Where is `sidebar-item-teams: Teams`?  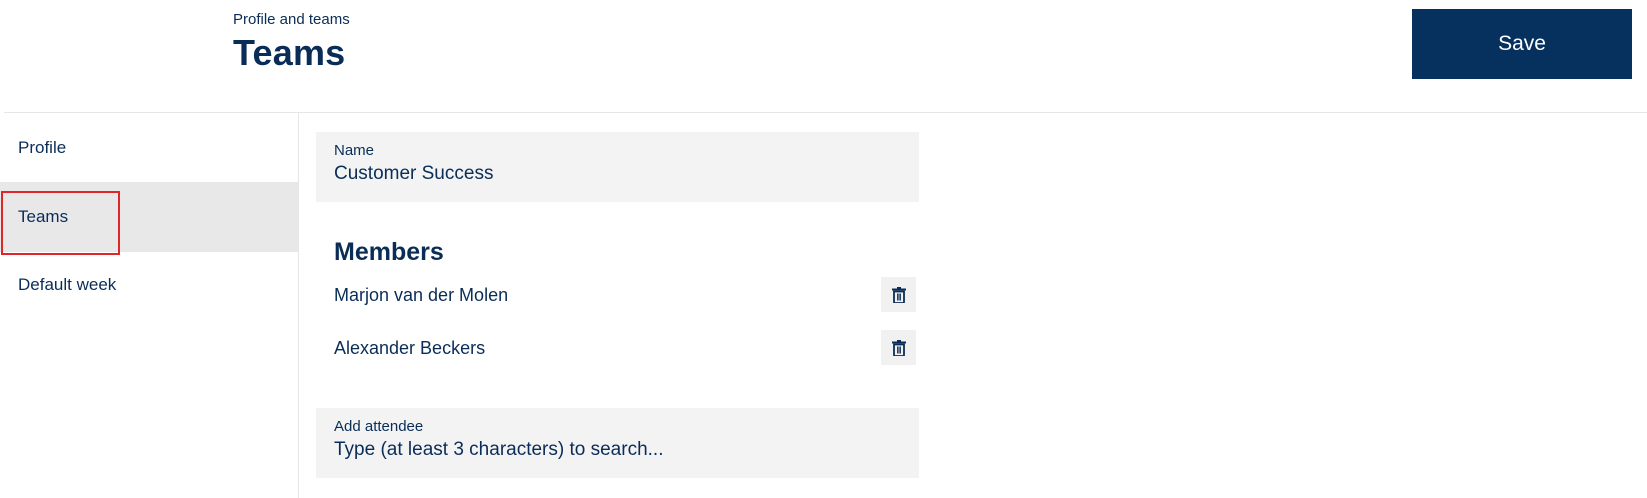
sidebar-item-teams: Teams is located at coordinates (149, 217).